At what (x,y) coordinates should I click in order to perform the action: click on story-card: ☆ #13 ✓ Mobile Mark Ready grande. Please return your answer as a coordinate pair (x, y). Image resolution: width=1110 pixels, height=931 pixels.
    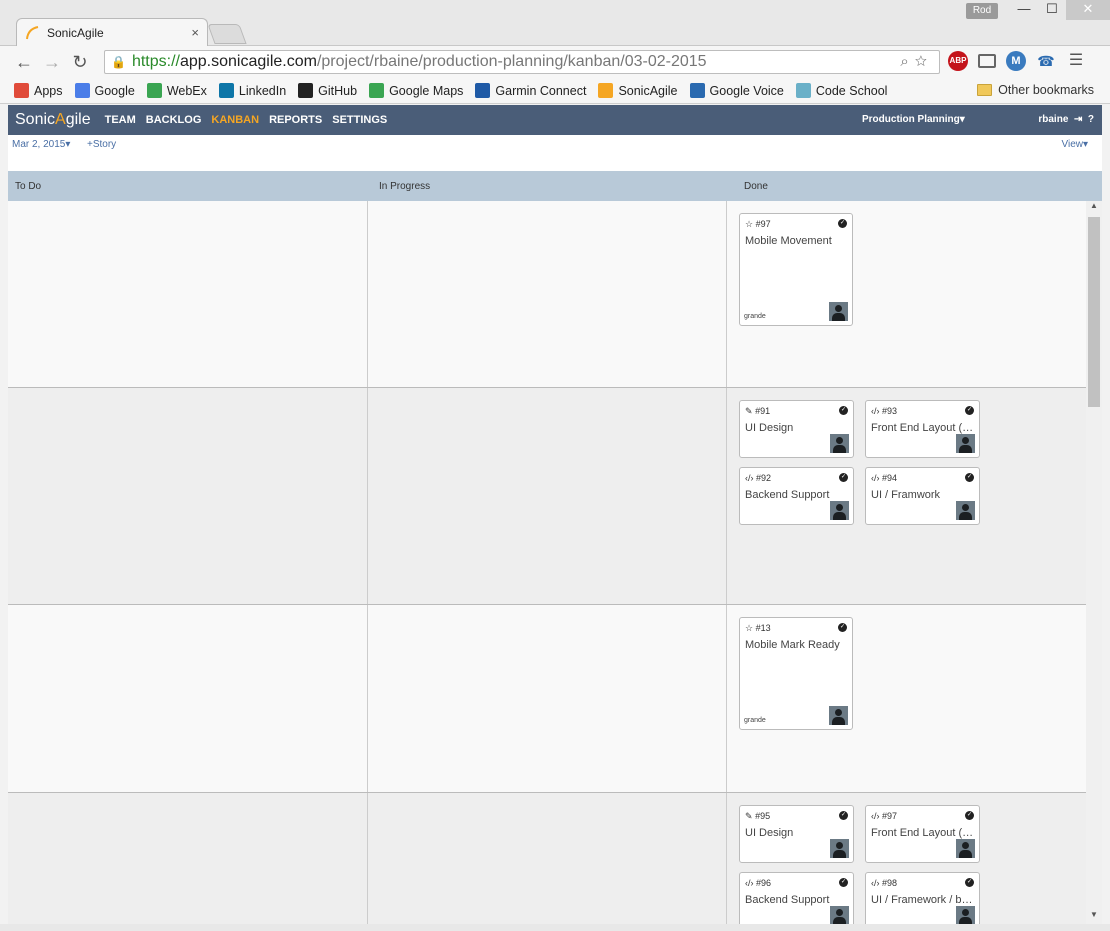
    Looking at the image, I should click on (796, 673).